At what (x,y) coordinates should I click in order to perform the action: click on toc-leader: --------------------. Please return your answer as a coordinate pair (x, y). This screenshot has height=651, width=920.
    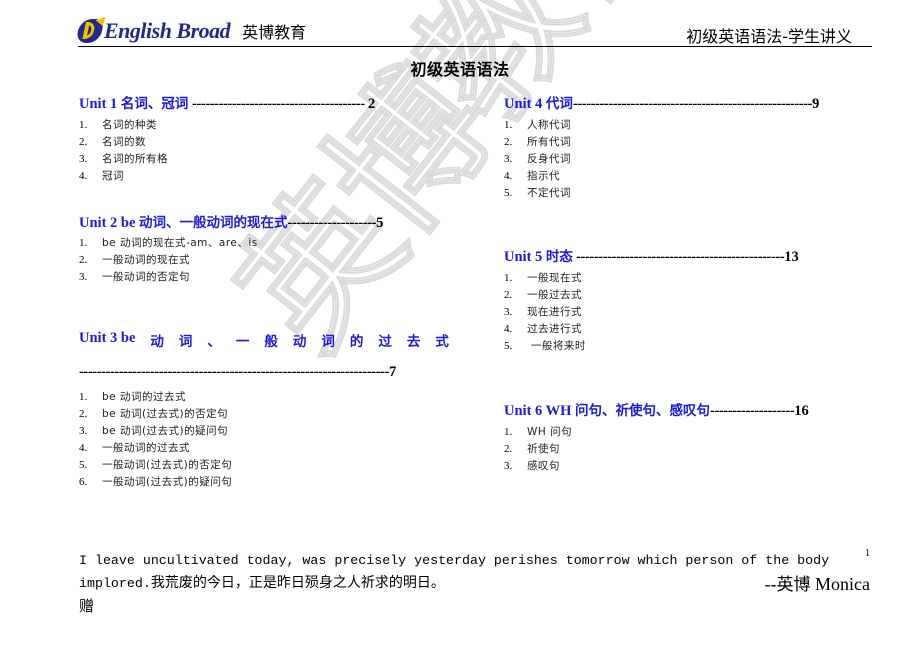
    Looking at the image, I should click on (332, 223).